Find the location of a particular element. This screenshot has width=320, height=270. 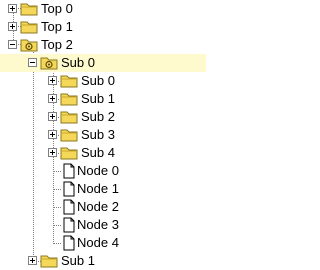

tree-line is located at coordinates (33, 156).